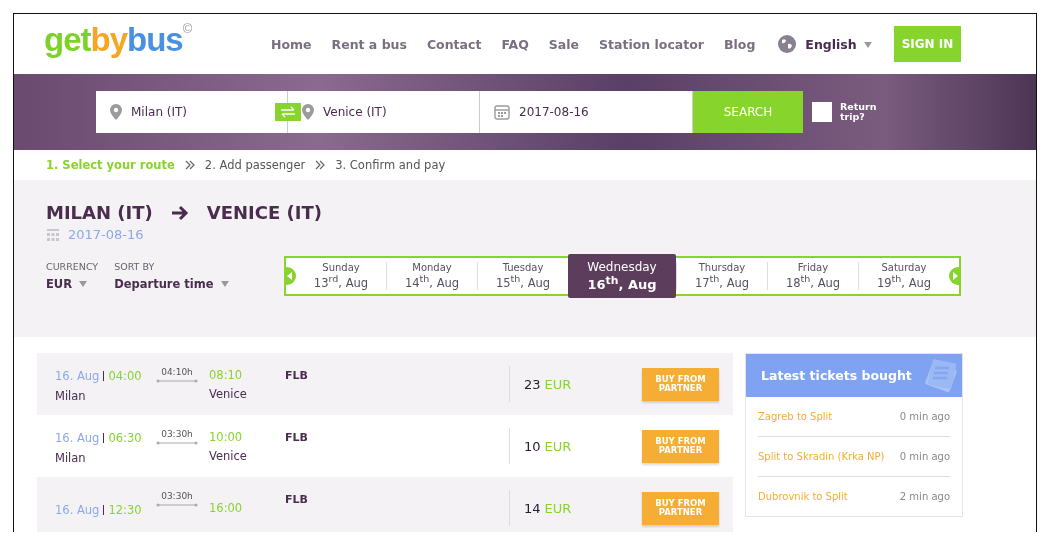 This screenshot has height=533, width=1050. I want to click on card-title: Latest tickets bought, so click(836, 375).